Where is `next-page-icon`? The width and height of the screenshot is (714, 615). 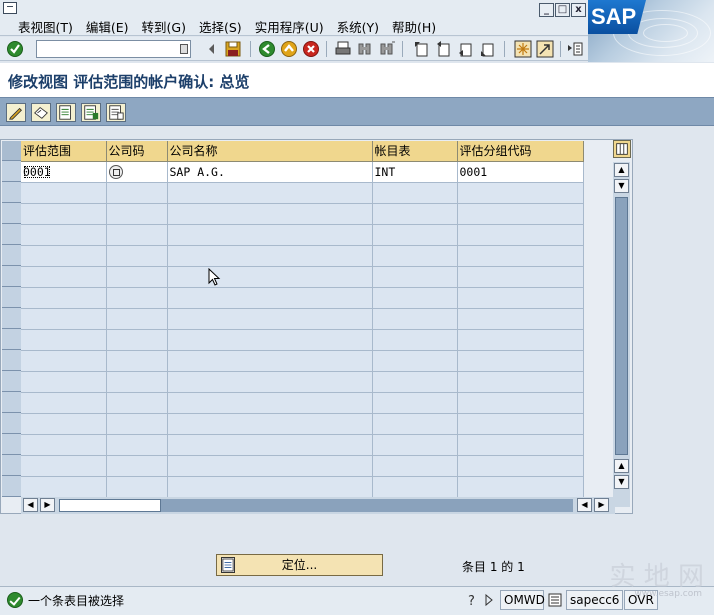 next-page-icon is located at coordinates (465, 49).